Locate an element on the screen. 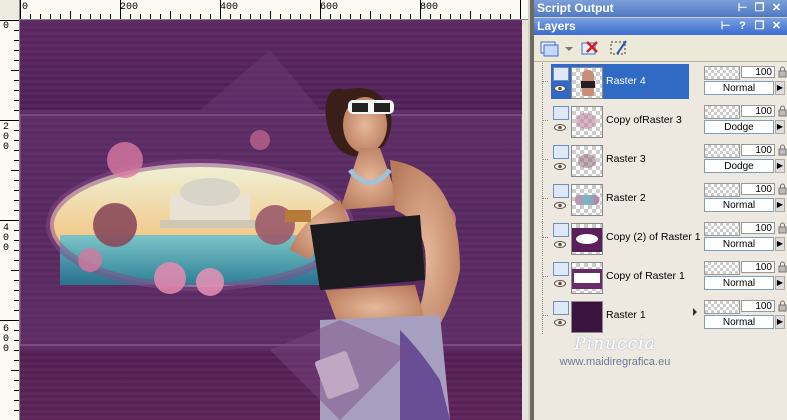 This screenshot has height=420, width=787. layer-properties-row: 100 Normal ▶ is located at coordinates (744, 197).